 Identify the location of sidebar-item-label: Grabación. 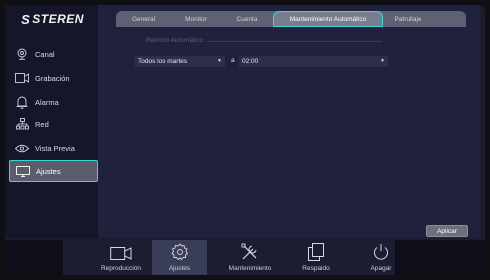
(52, 78).